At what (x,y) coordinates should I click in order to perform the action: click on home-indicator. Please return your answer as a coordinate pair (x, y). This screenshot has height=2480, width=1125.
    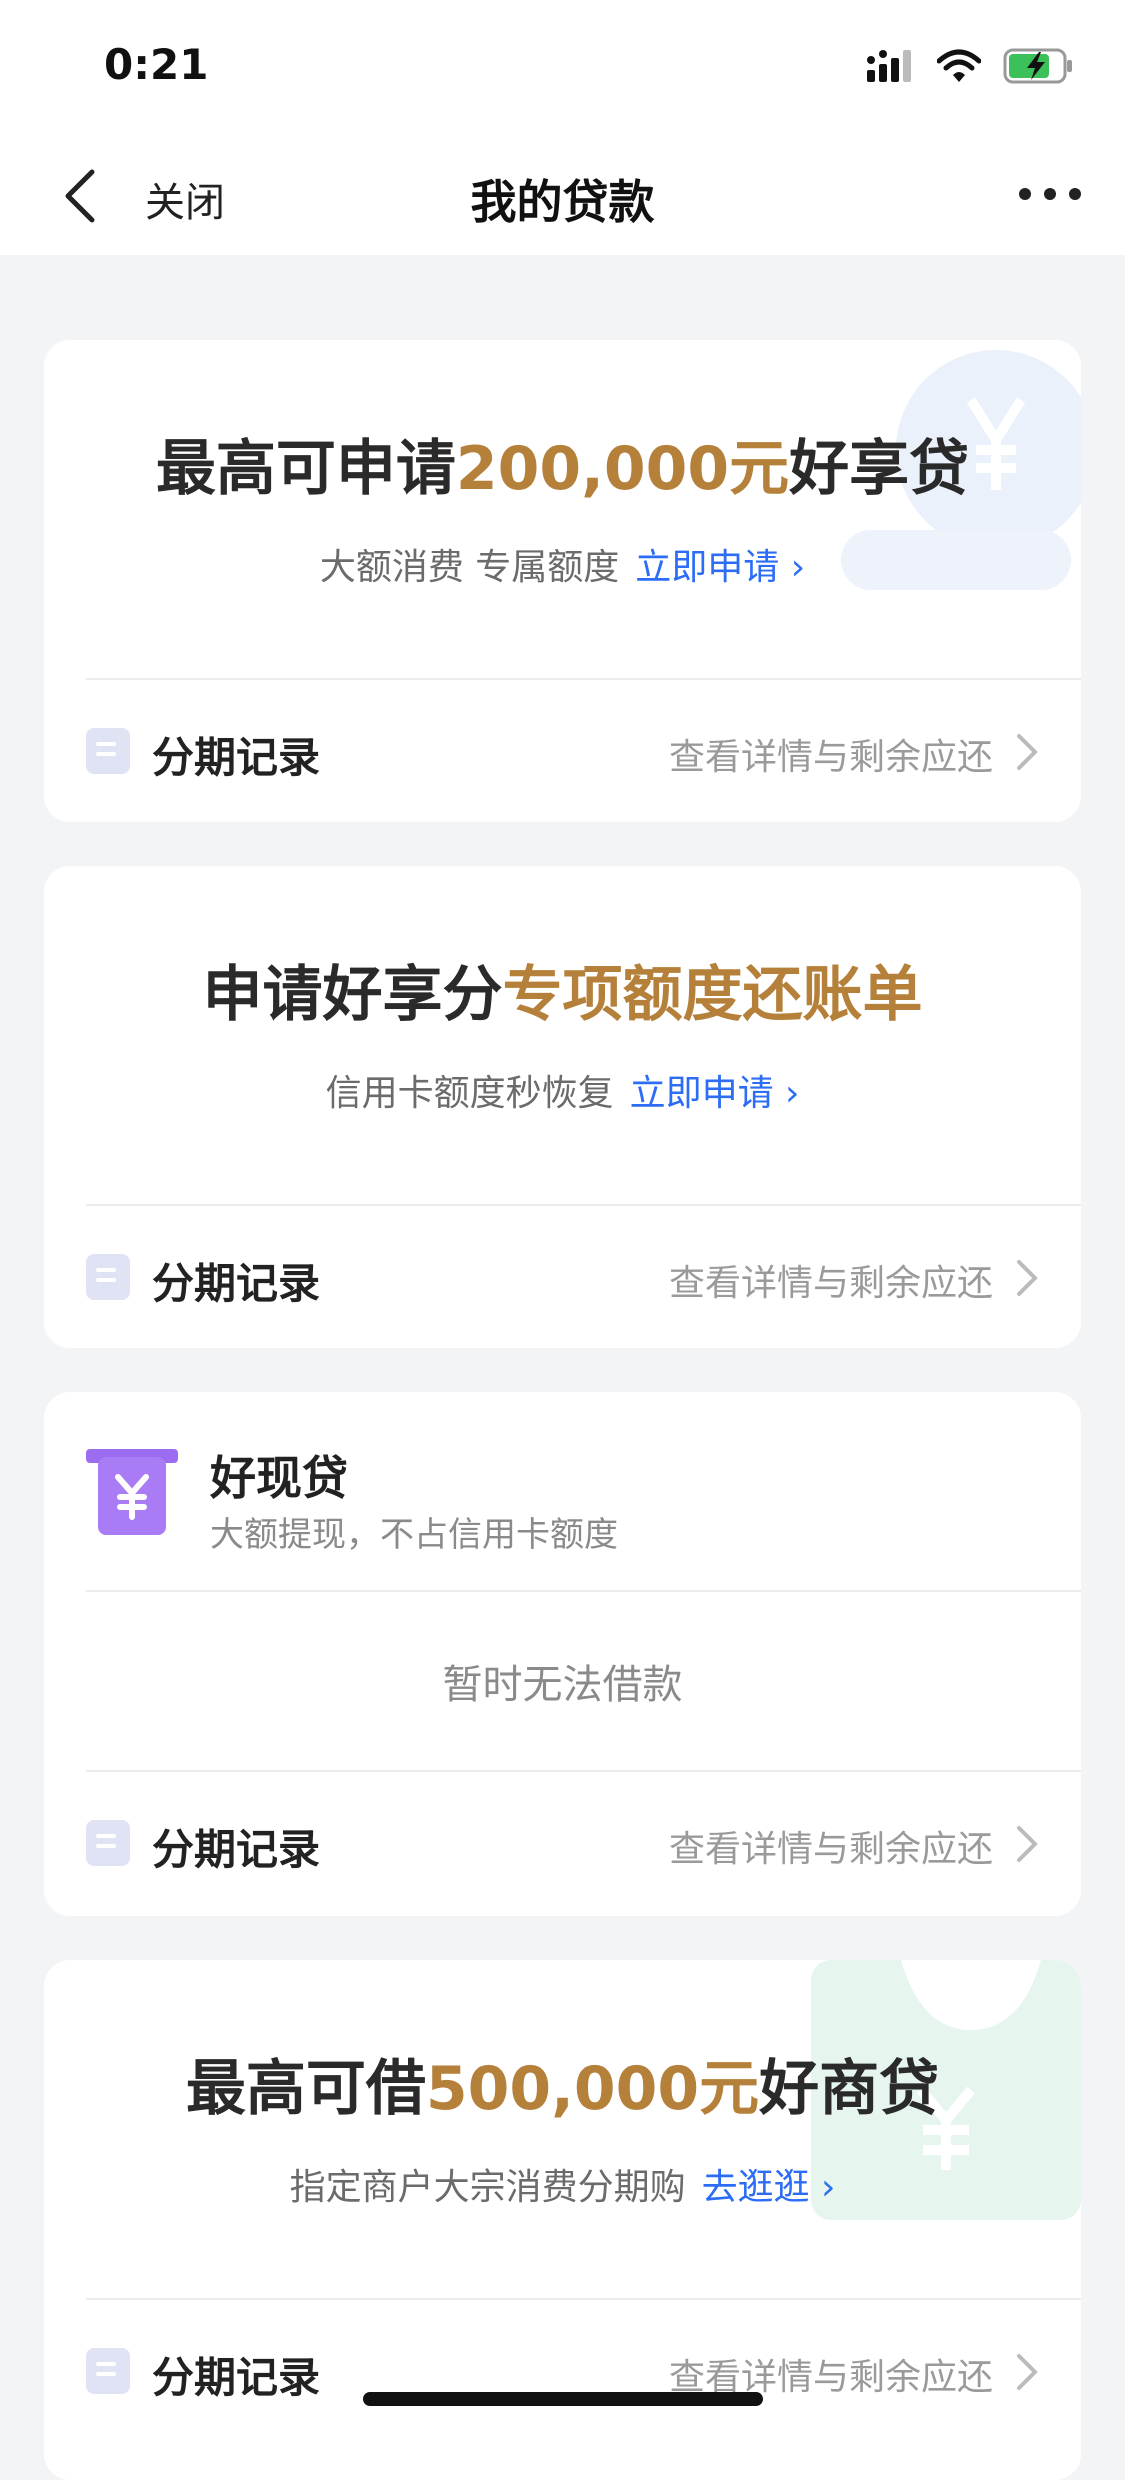
    Looking at the image, I should click on (563, 2399).